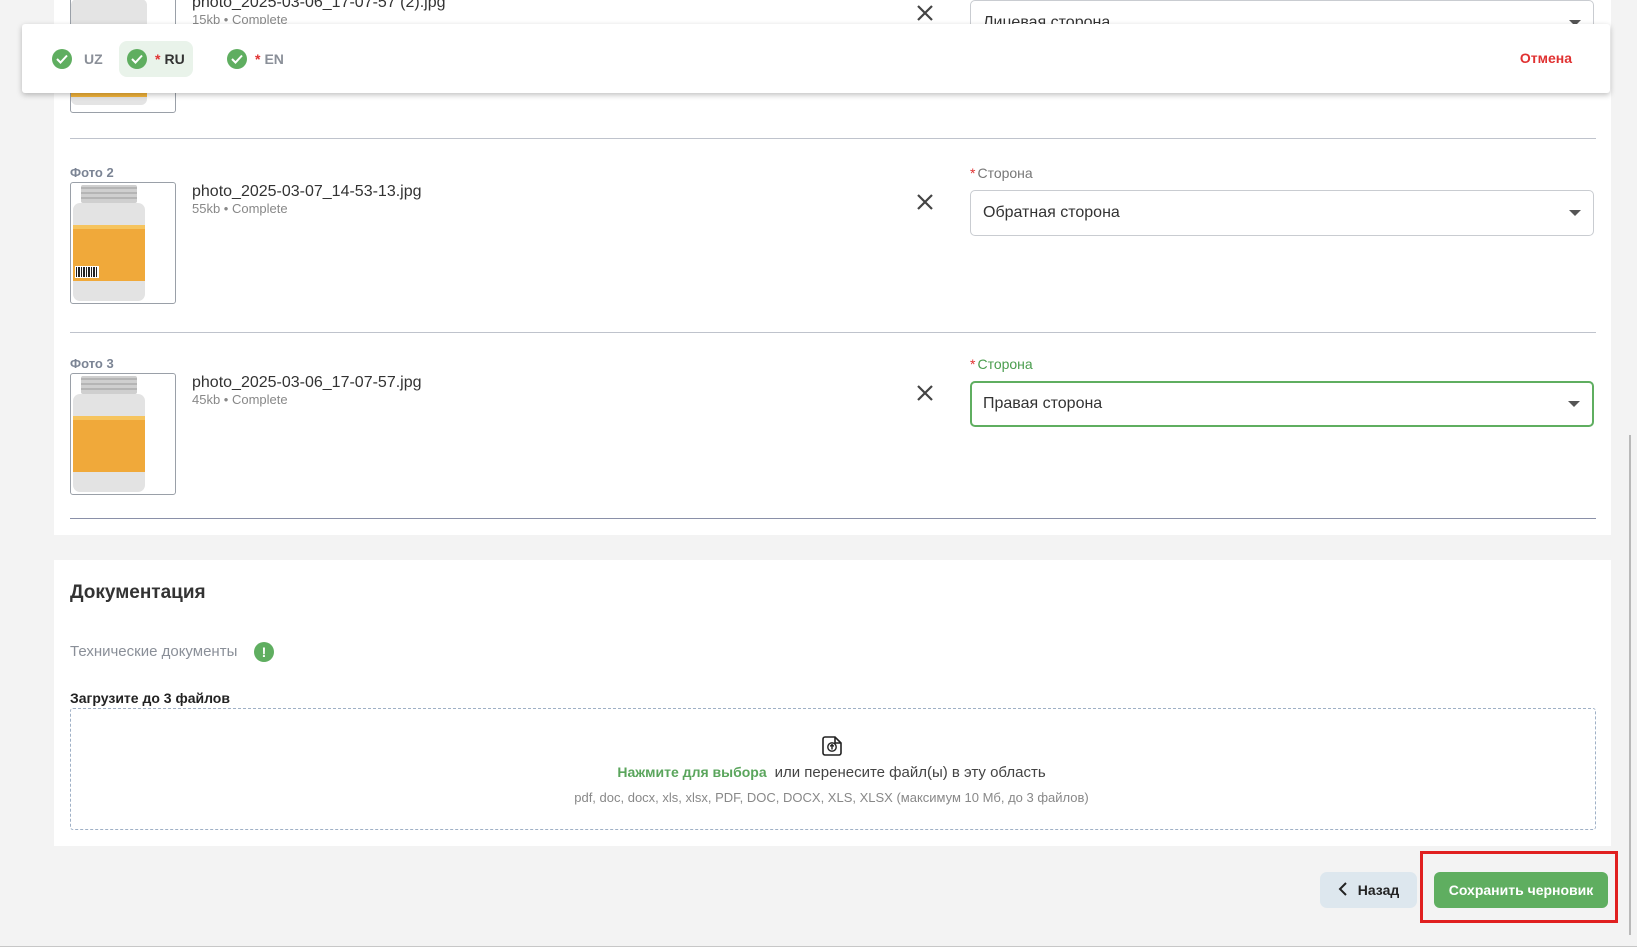 The width and height of the screenshot is (1637, 947). What do you see at coordinates (1043, 403) in the screenshot?
I see `photo-3-side-value: Правая сторона` at bounding box center [1043, 403].